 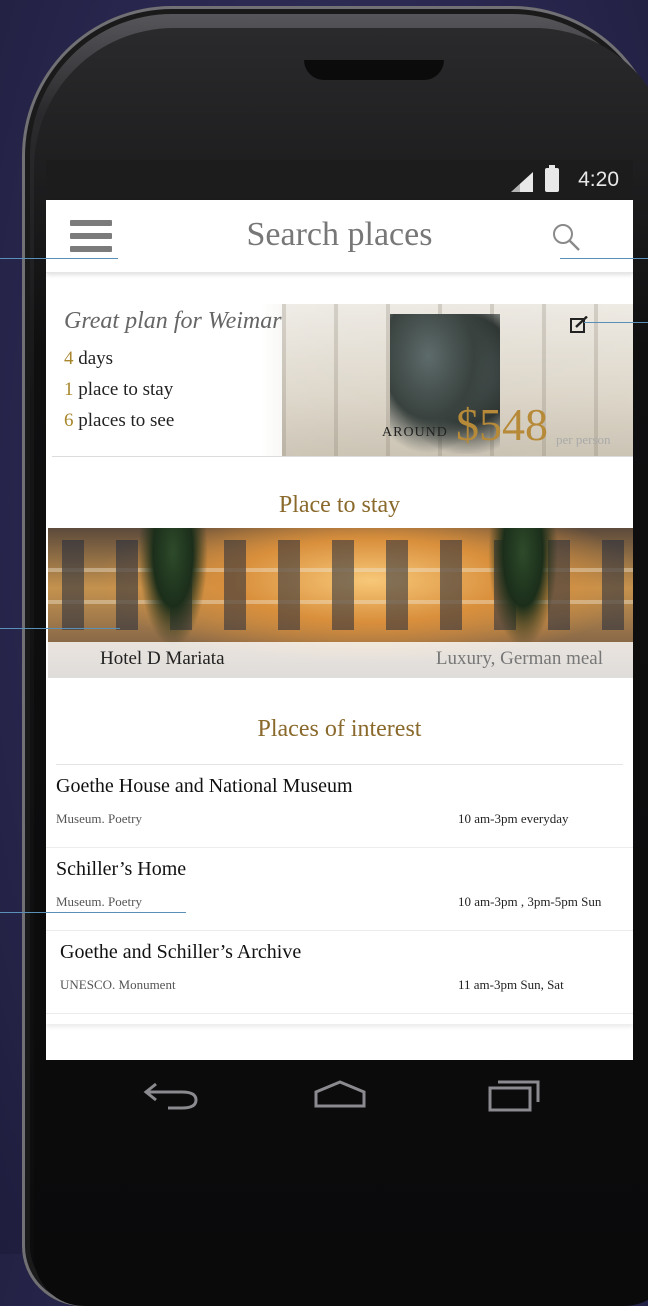 What do you see at coordinates (126, 389) in the screenshot?
I see `stay-label: place to stay` at bounding box center [126, 389].